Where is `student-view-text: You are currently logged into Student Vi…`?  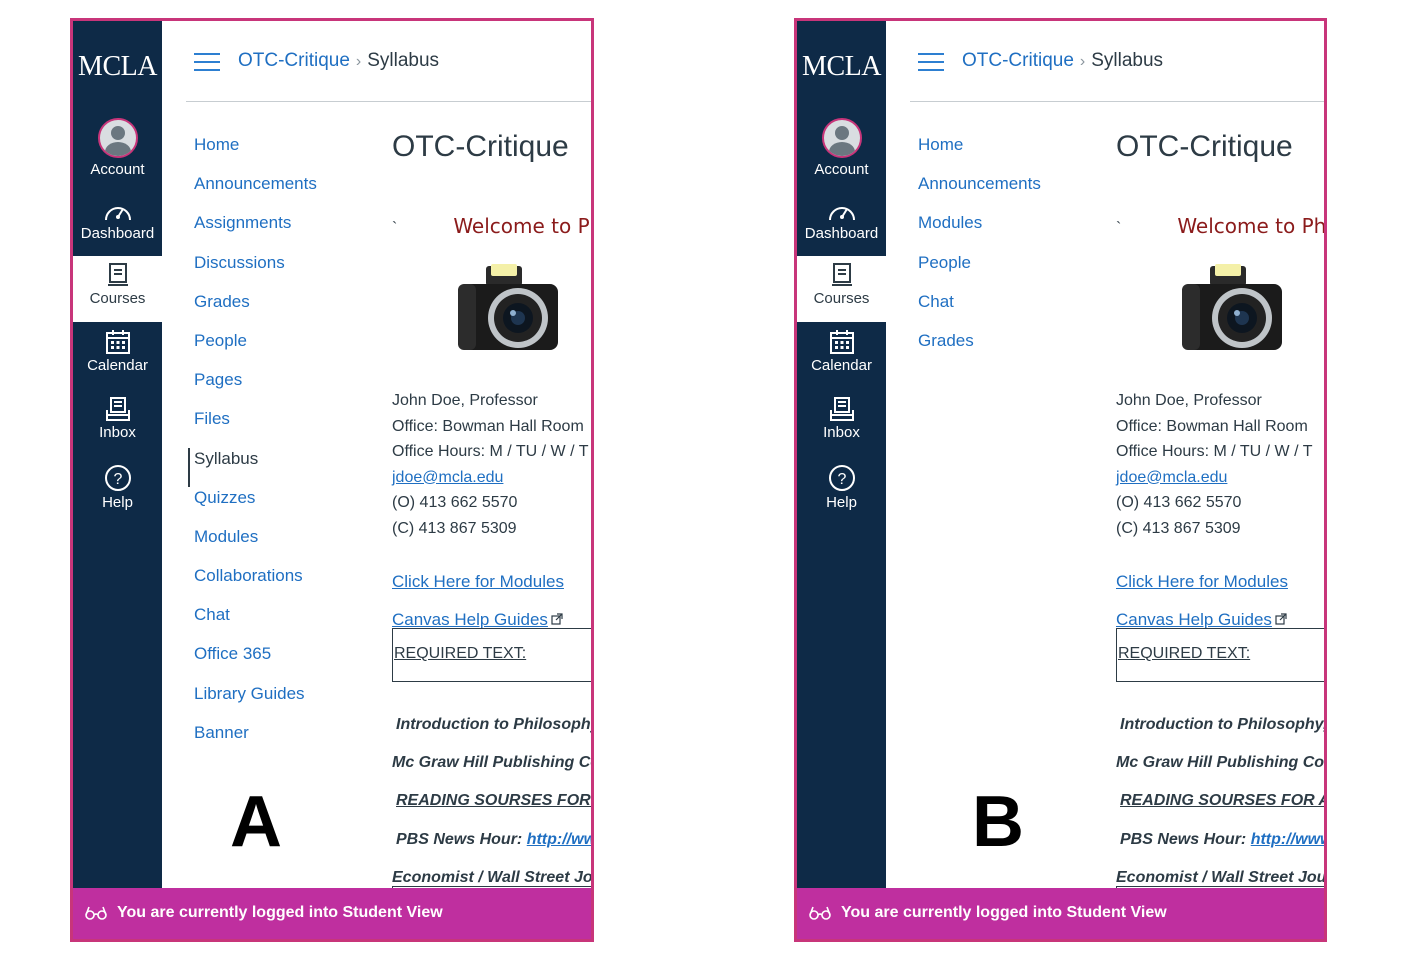 student-view-text: You are currently logged into Student Vi… is located at coordinates (1004, 912).